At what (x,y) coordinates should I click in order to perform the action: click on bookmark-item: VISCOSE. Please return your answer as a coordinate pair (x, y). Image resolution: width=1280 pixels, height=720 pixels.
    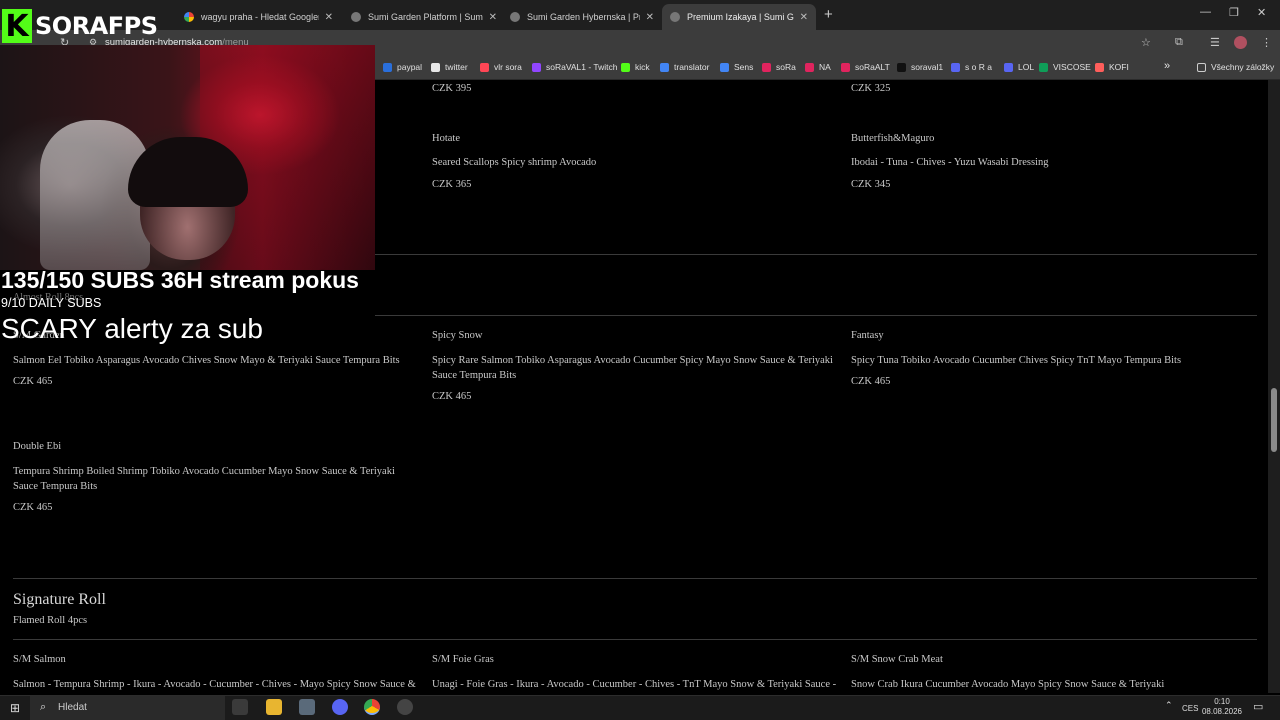
    Looking at the image, I should click on (1065, 67).